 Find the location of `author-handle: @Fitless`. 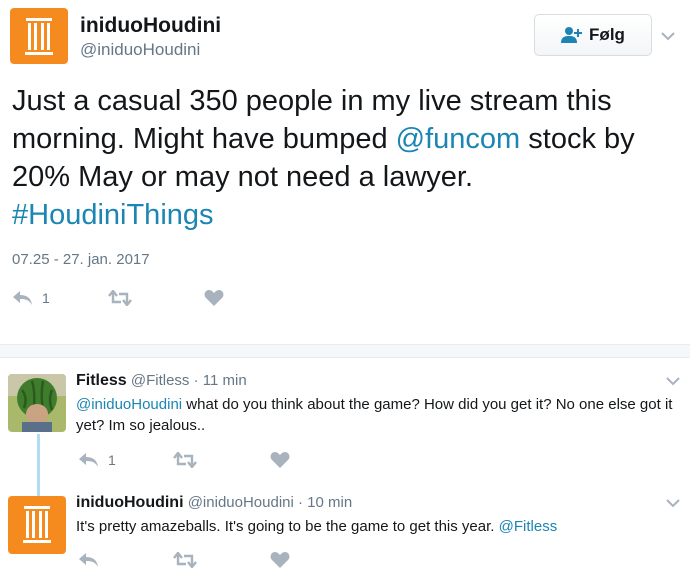

author-handle: @Fitless is located at coordinates (160, 380).